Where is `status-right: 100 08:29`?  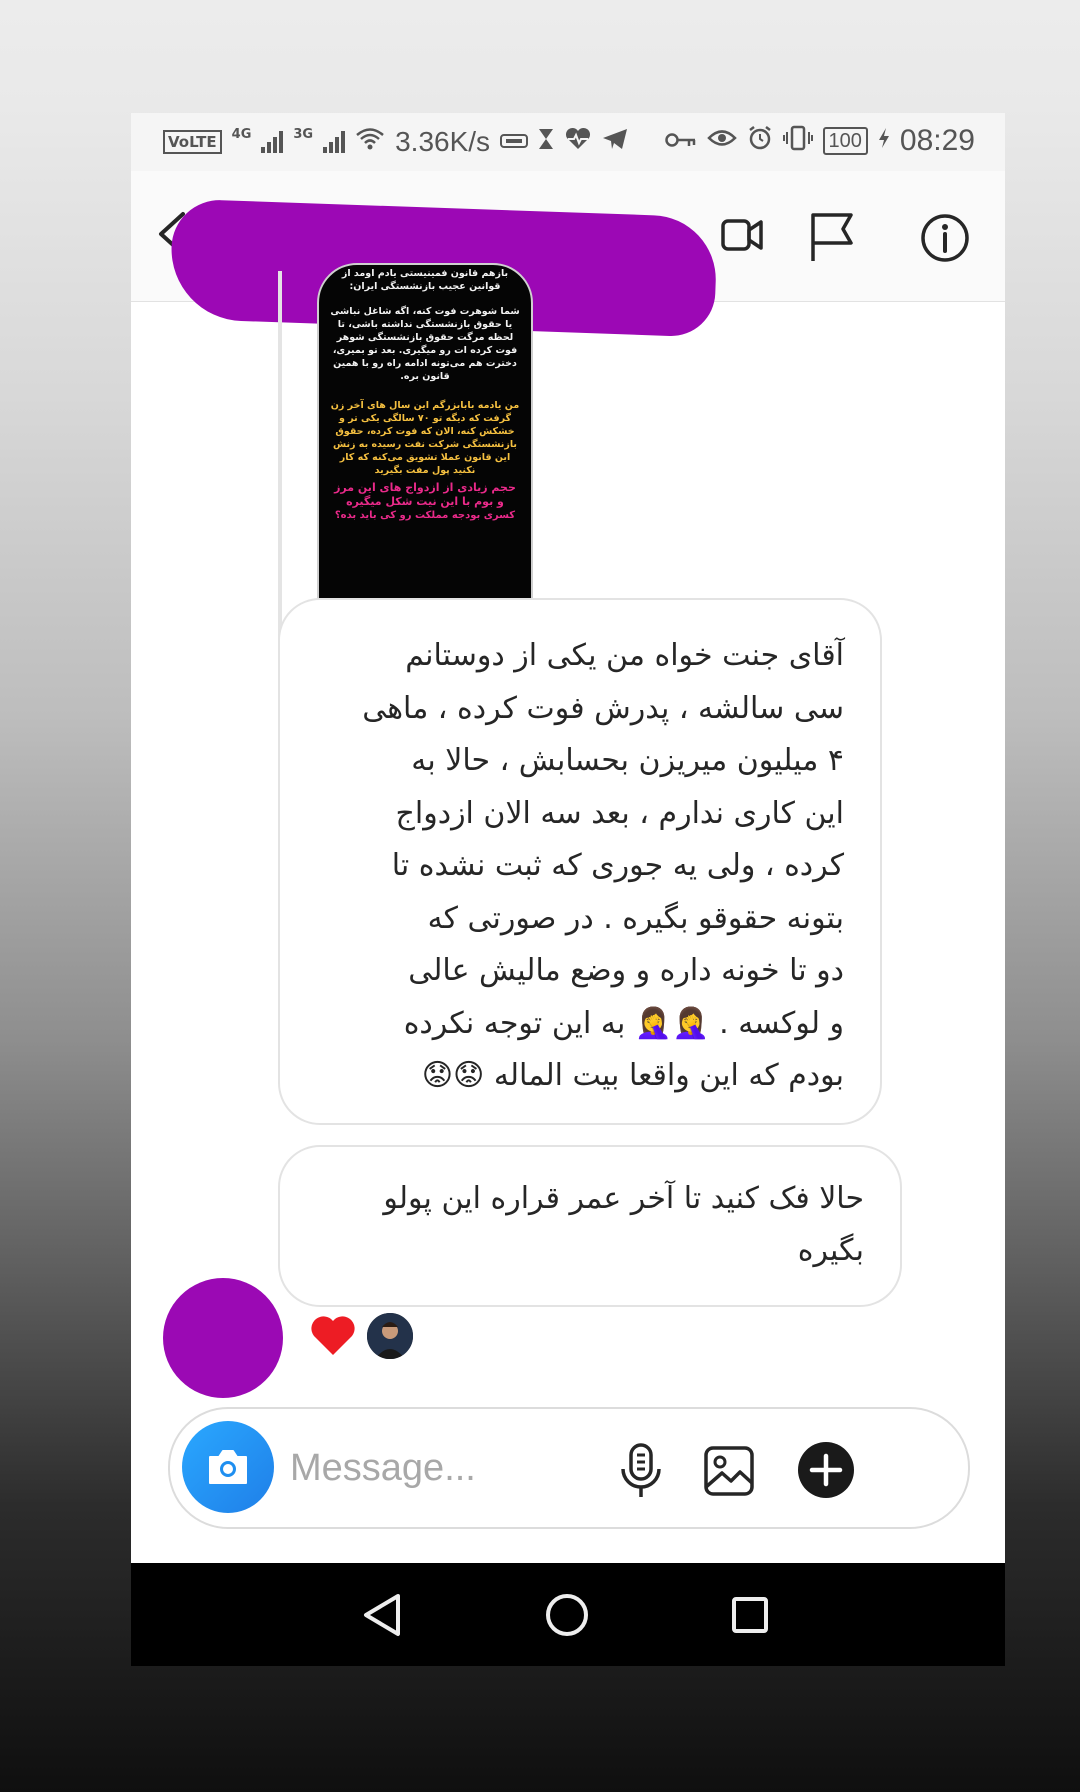 status-right: 100 08:29 is located at coordinates (819, 141).